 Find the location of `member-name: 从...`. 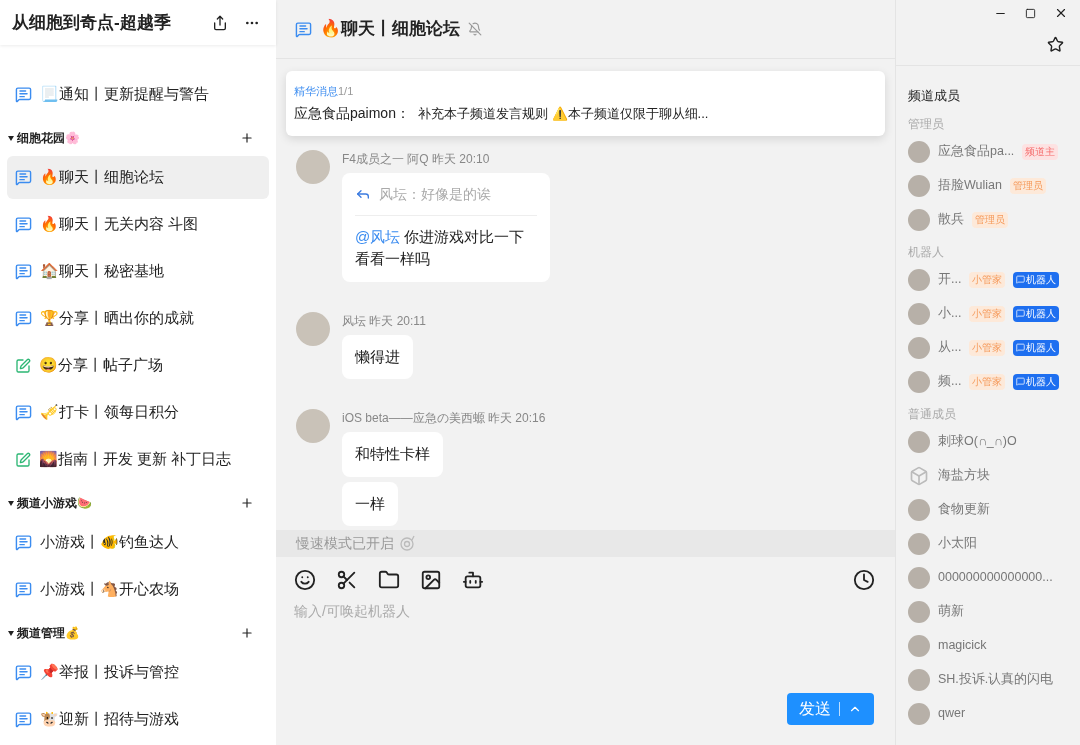

member-name: 从... is located at coordinates (950, 347).